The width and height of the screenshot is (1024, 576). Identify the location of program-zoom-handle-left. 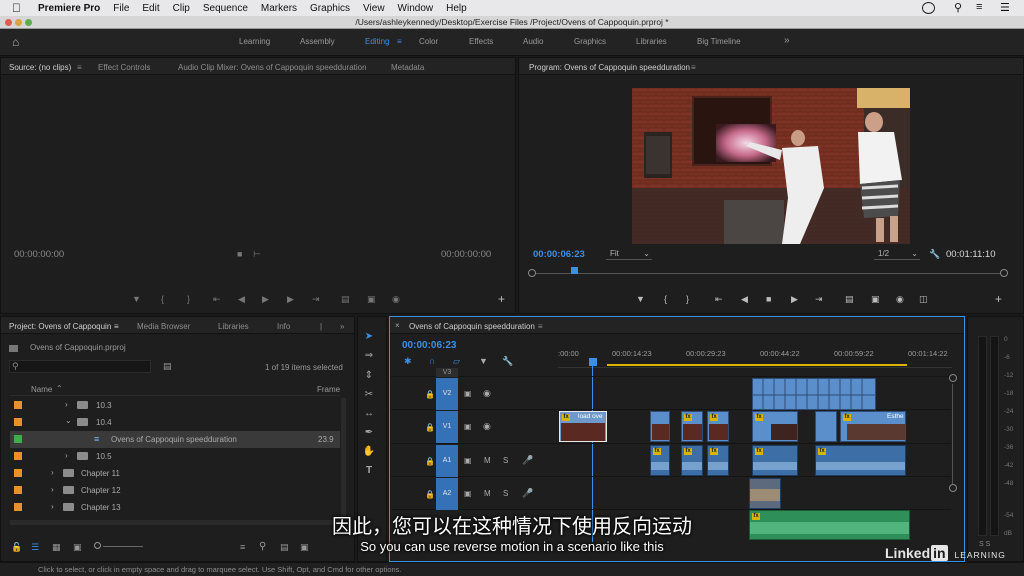
(532, 273).